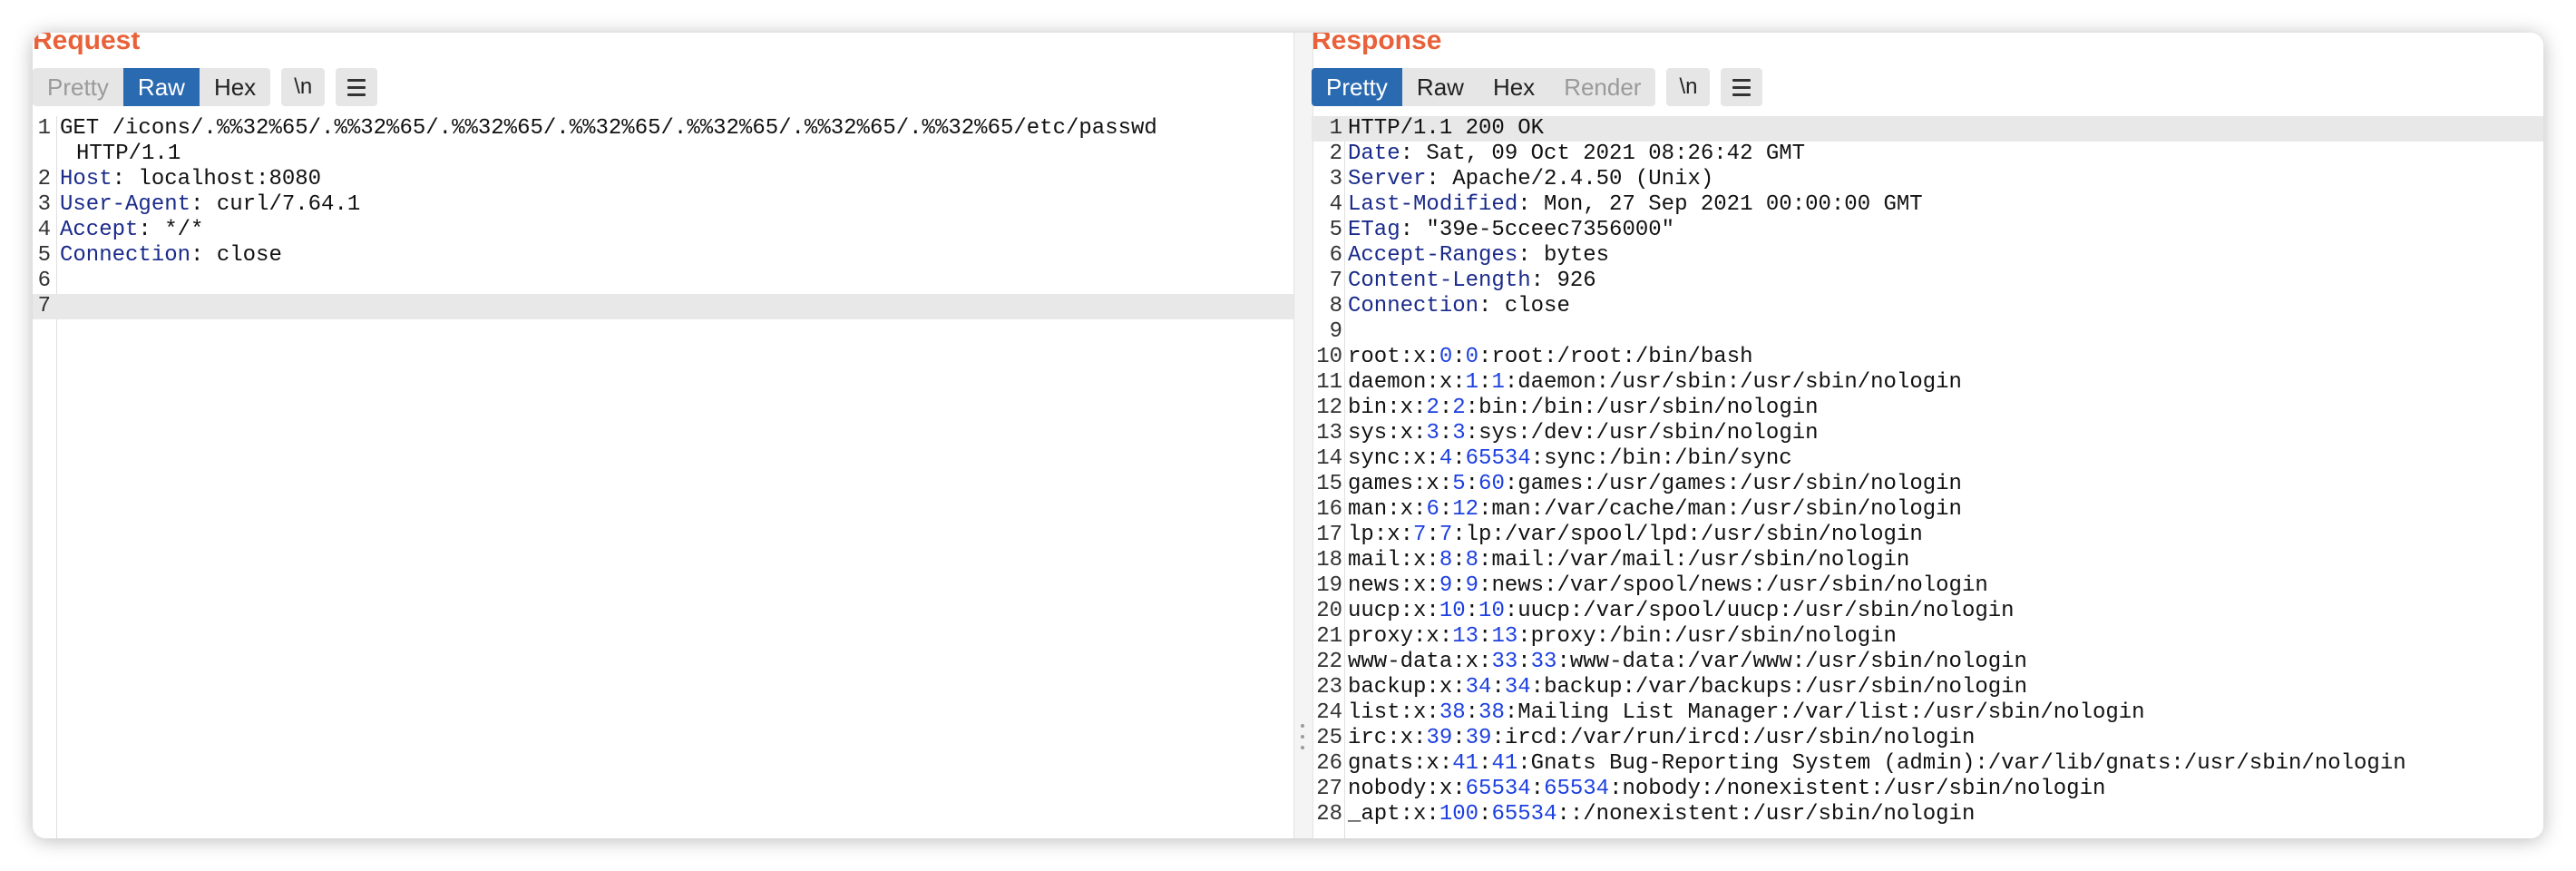  I want to click on passwd-user: www-data, so click(1400, 662).